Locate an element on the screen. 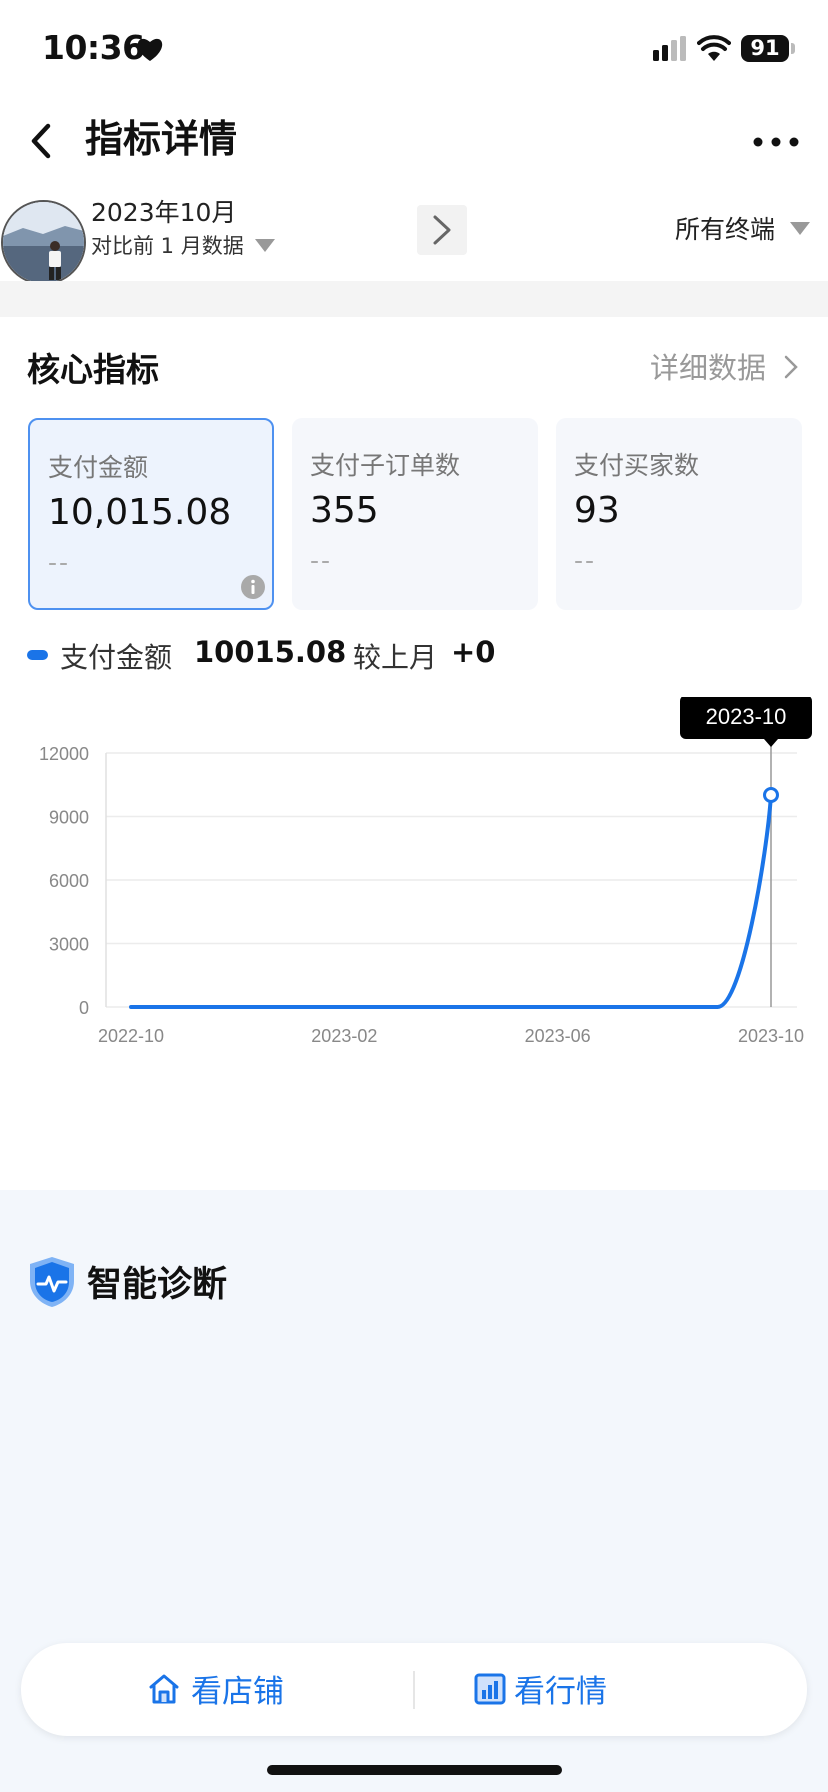 The width and height of the screenshot is (828, 1792). page-title: 指标详情 is located at coordinates (161, 139).